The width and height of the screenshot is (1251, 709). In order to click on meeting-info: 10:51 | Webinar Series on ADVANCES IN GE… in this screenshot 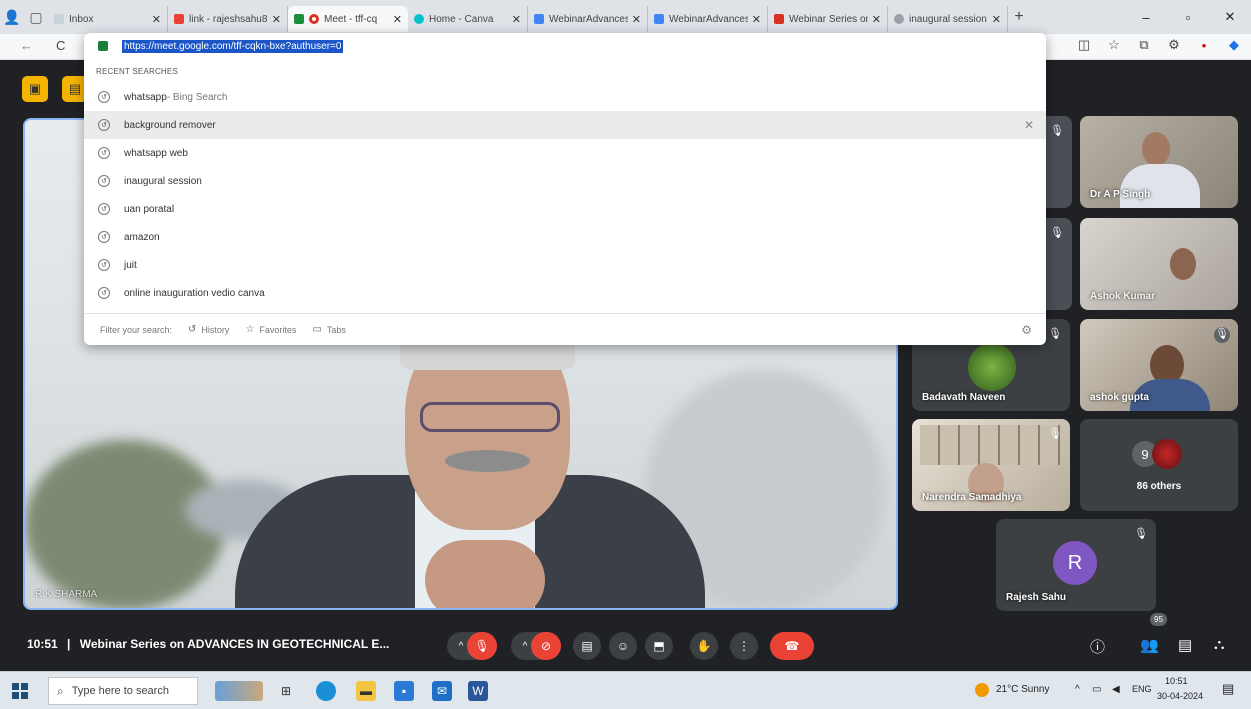, I will do `click(208, 644)`.